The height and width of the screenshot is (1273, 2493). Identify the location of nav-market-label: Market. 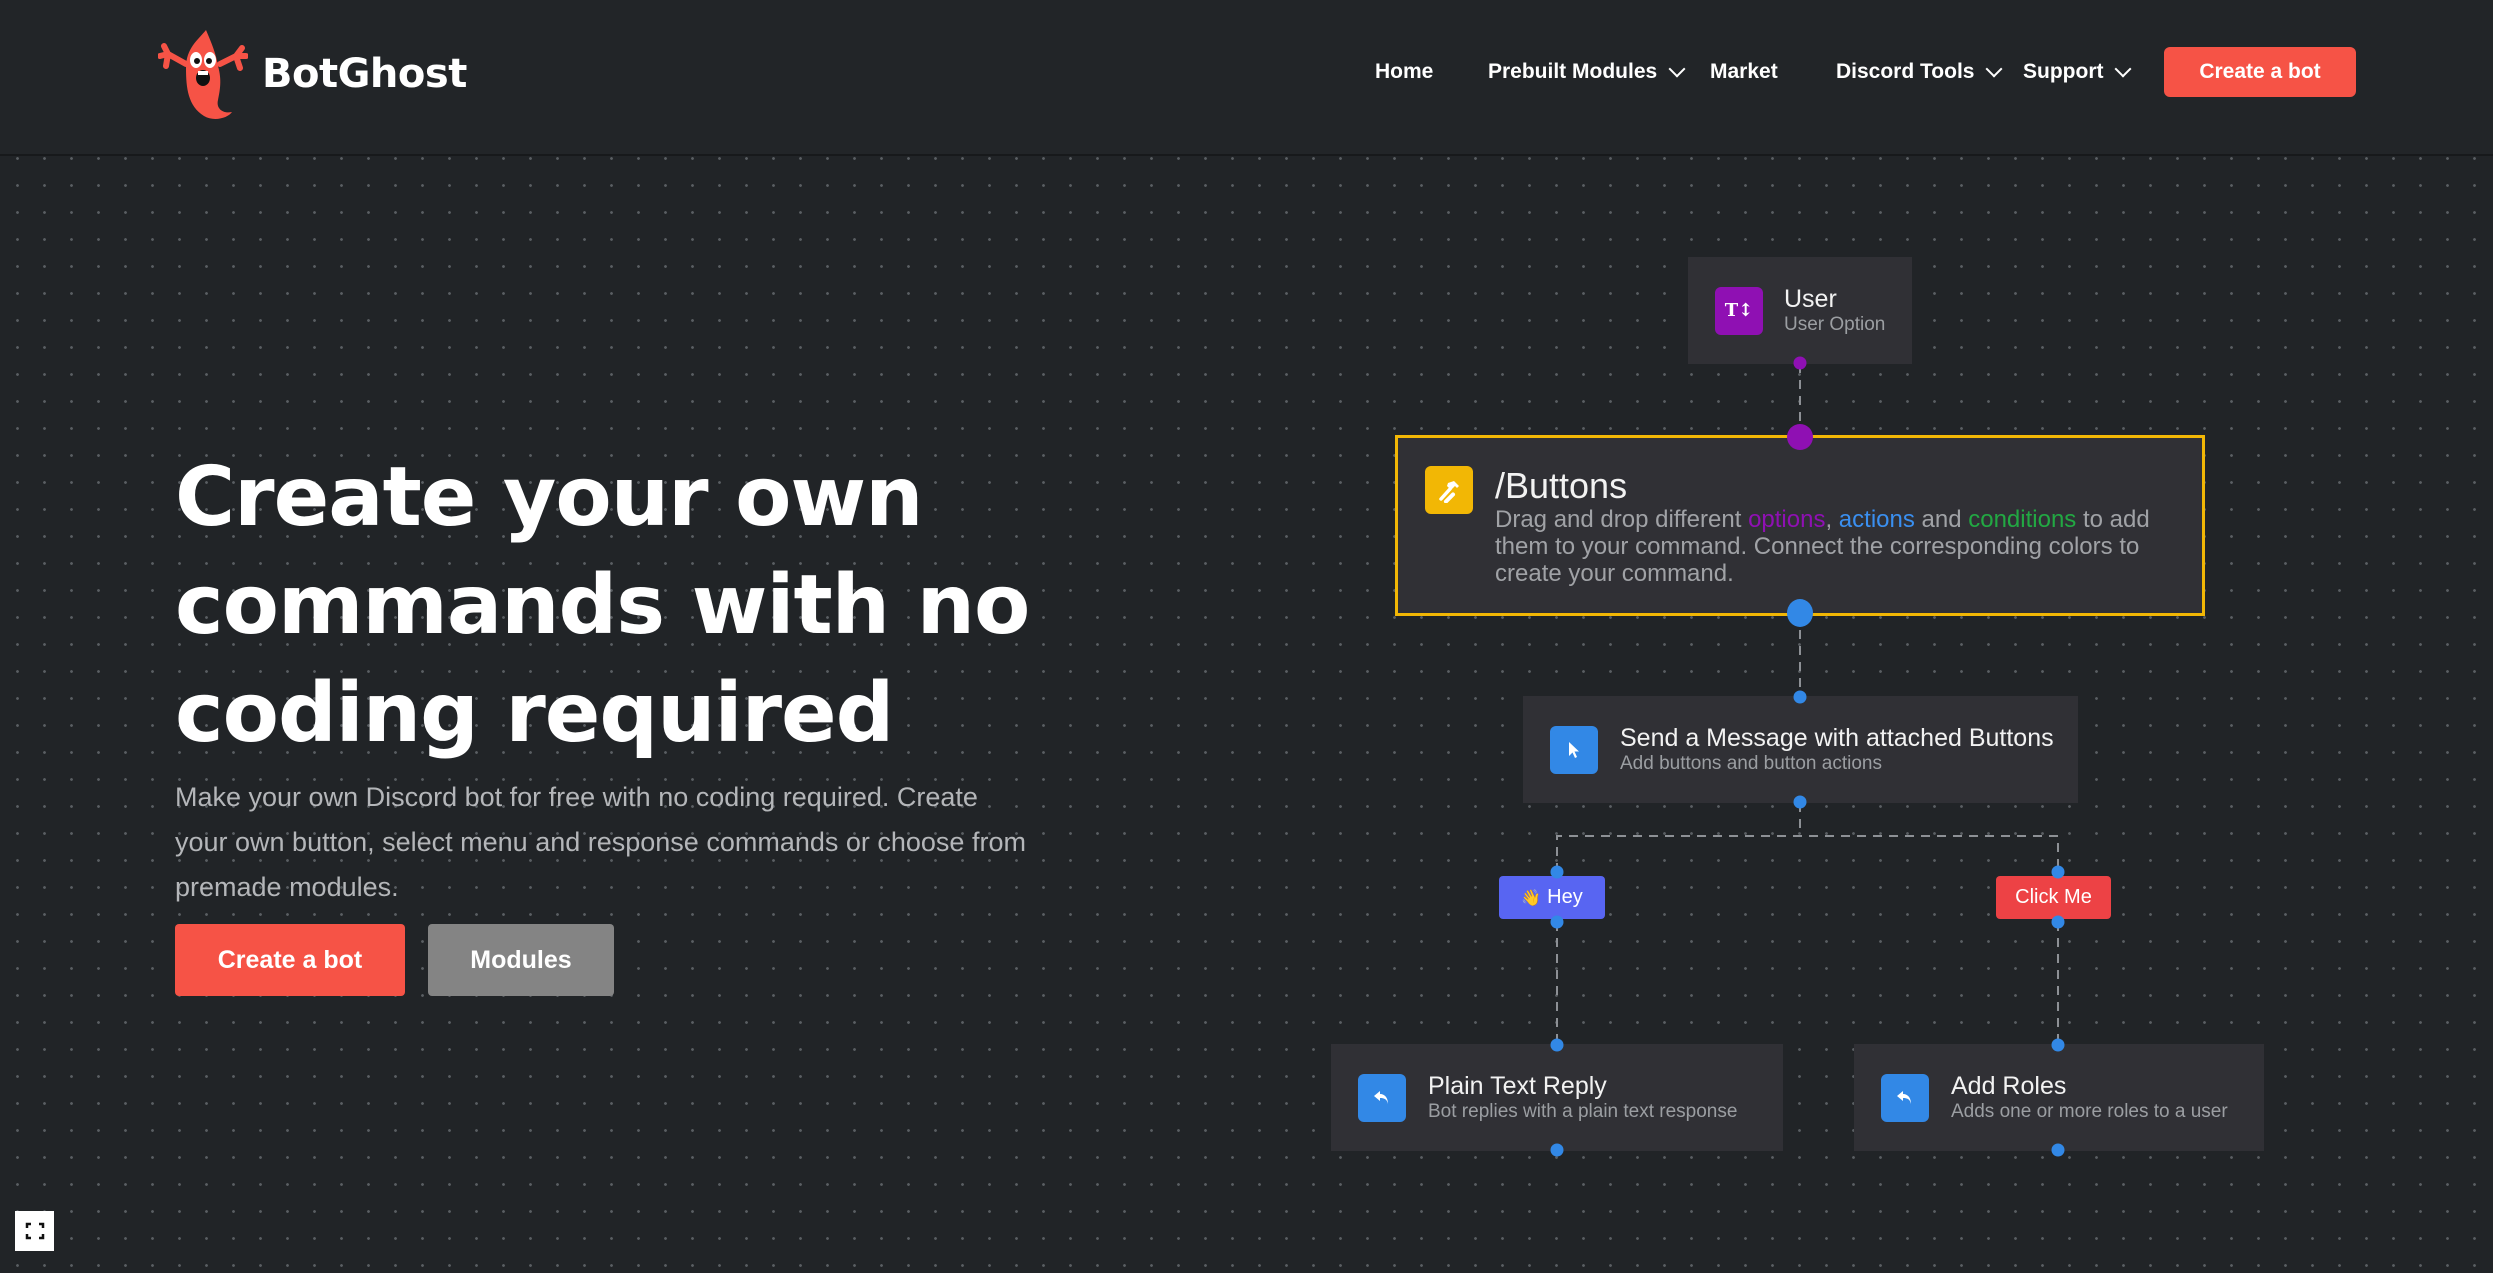
(1744, 71).